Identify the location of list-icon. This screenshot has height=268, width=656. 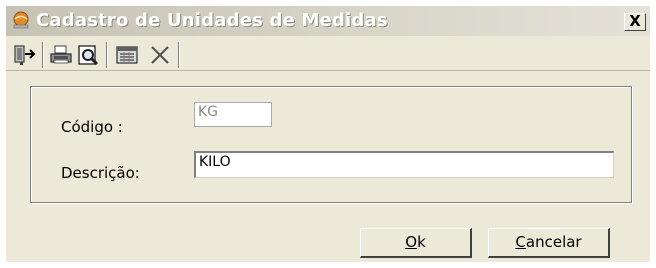
(127, 55).